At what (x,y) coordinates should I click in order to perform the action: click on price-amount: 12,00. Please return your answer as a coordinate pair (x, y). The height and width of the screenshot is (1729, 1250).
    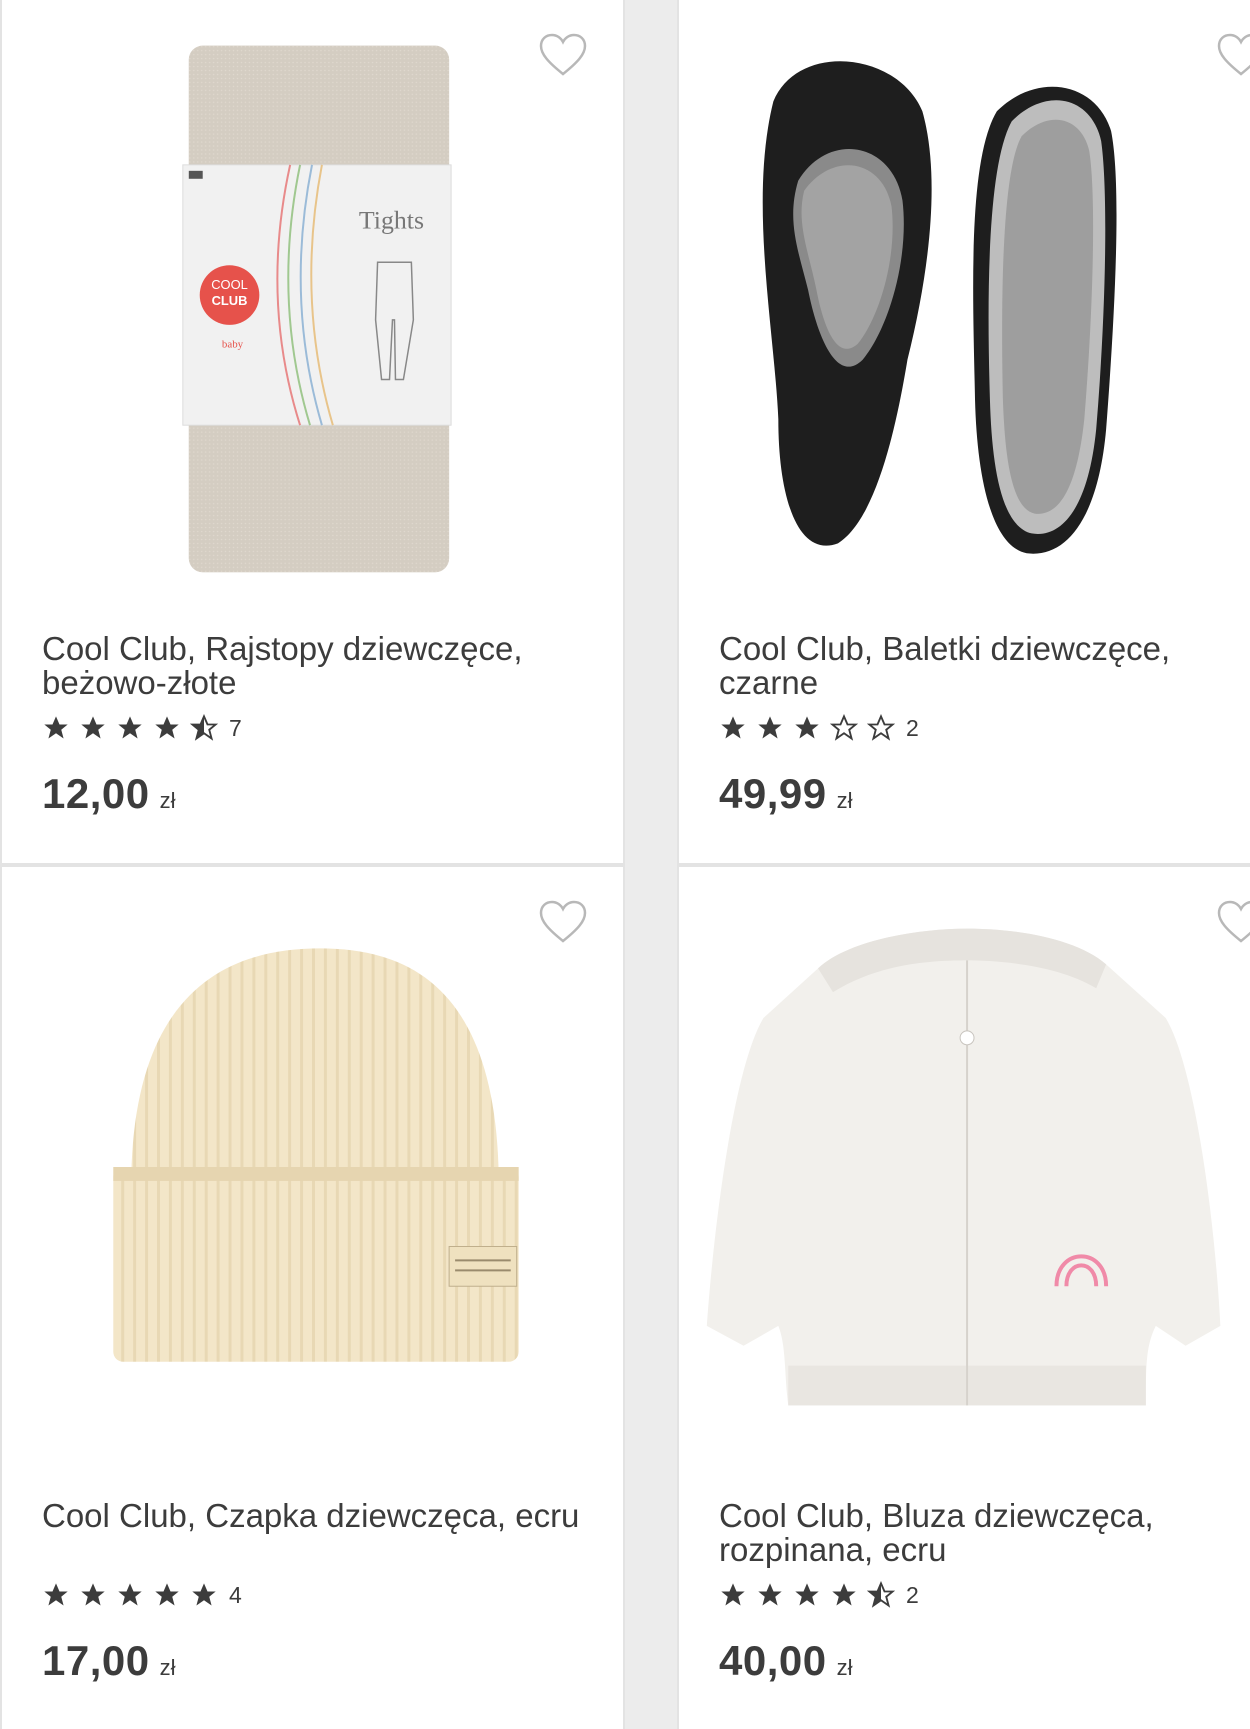
    Looking at the image, I should click on (96, 793).